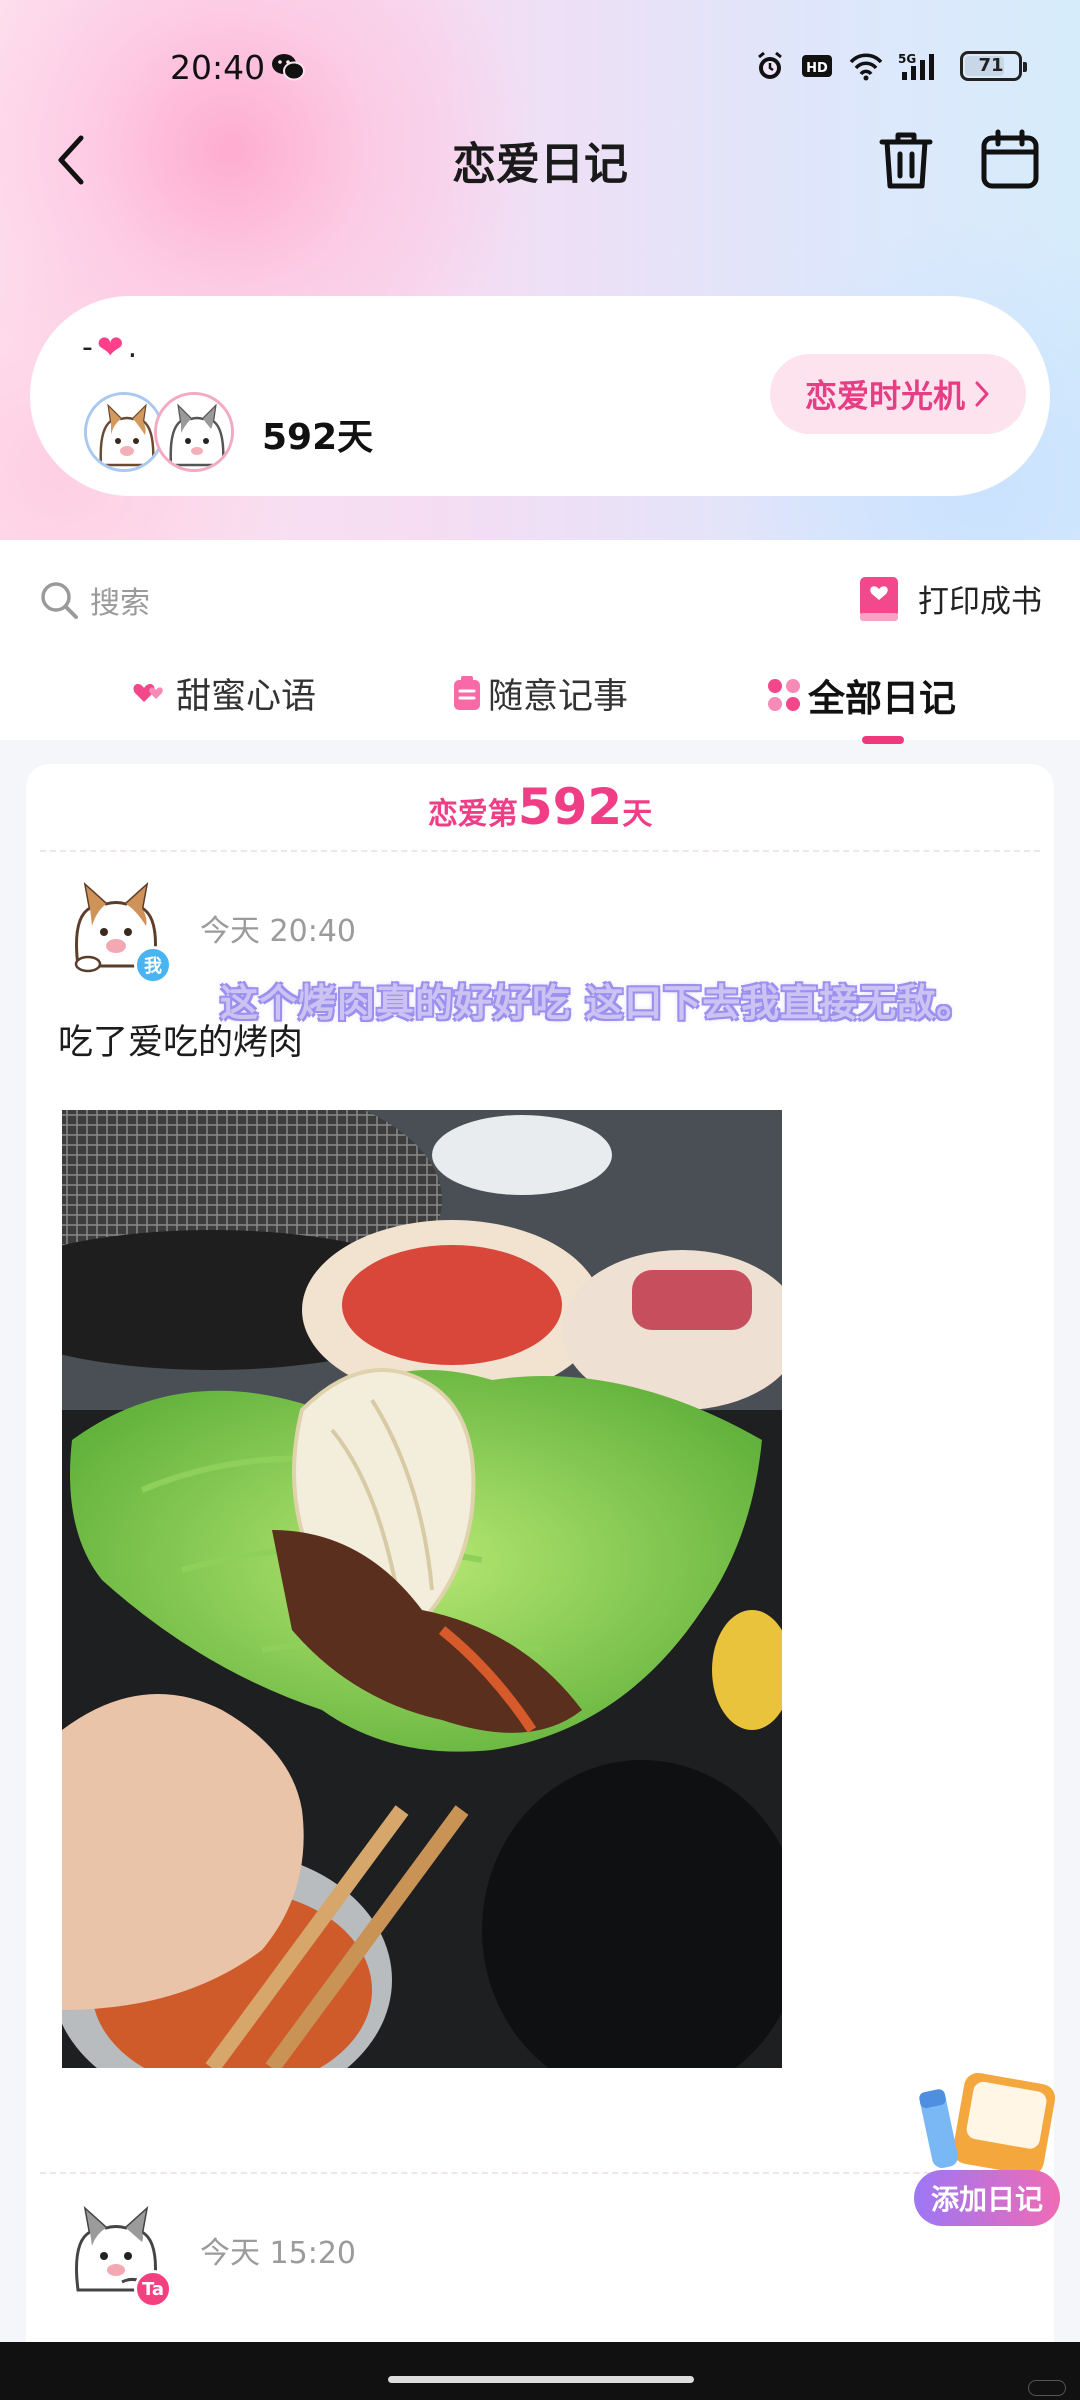 The height and width of the screenshot is (2400, 1080). I want to click on notepad-icon, so click(467, 692).